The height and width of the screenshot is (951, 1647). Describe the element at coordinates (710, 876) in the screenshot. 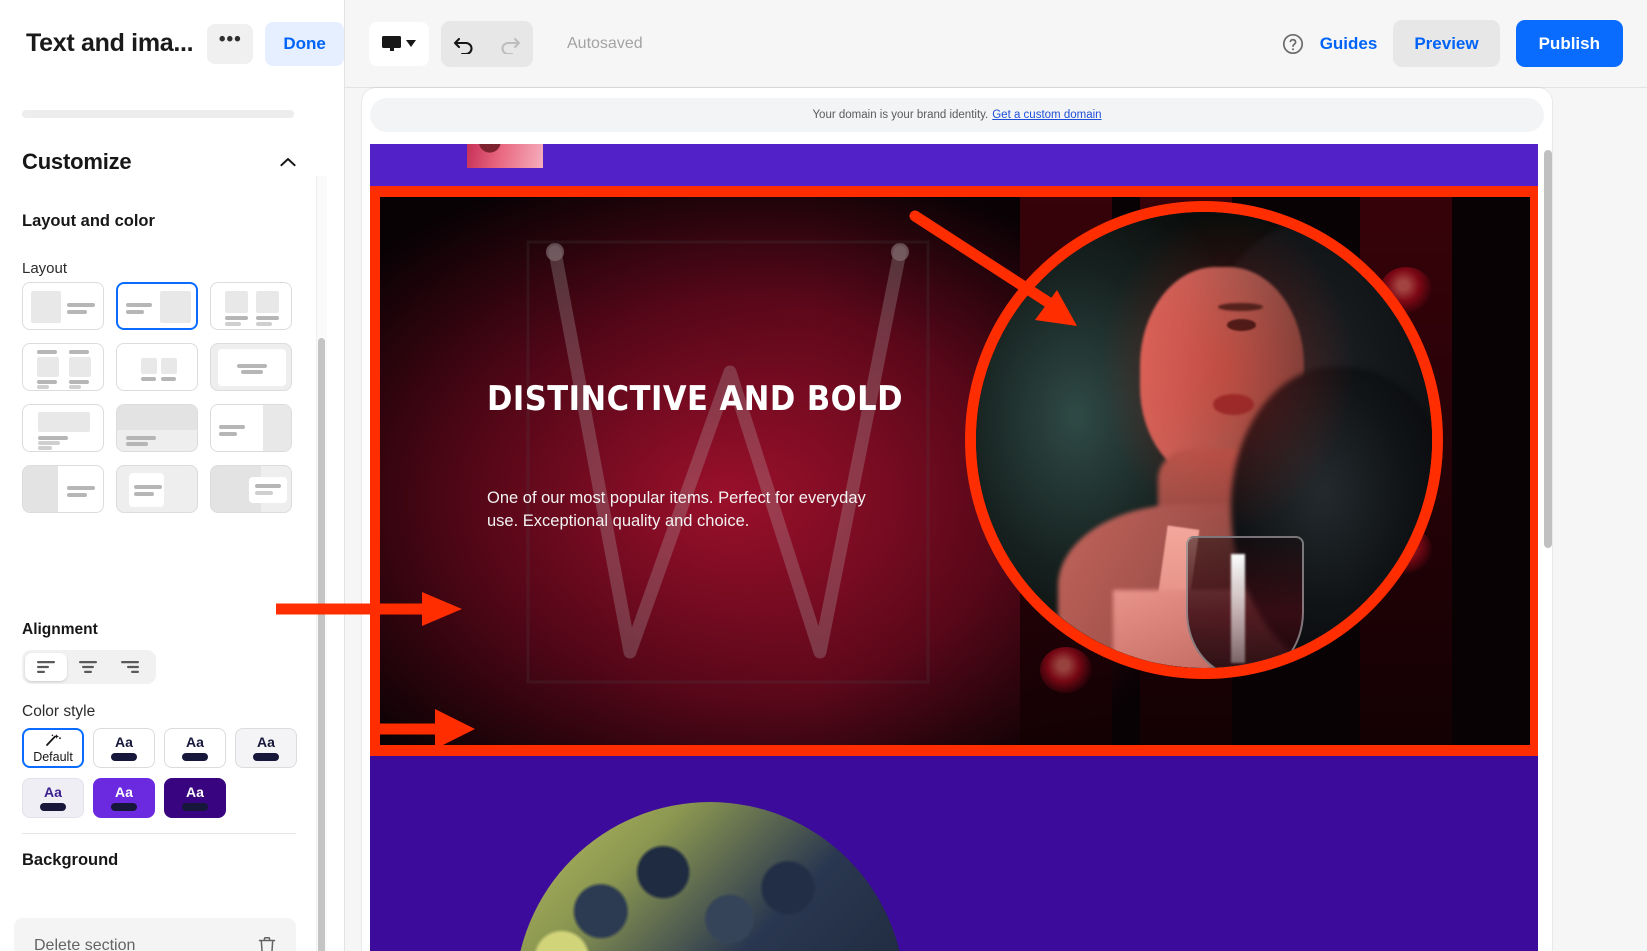

I see `grapes-circle-image` at that location.